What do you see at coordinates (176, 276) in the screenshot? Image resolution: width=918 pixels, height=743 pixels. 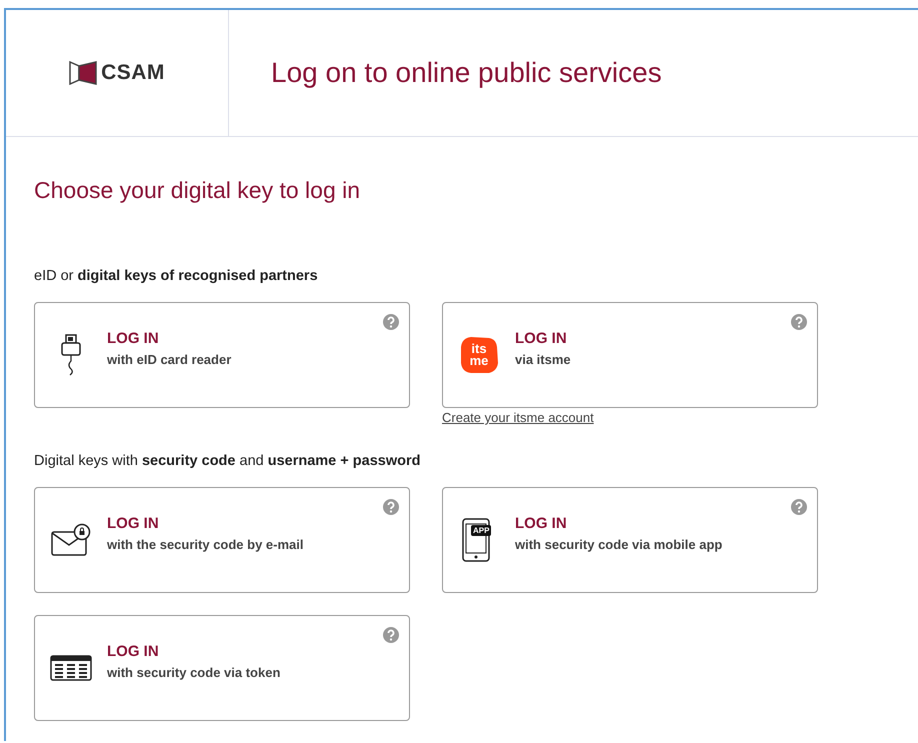 I see `group-title: eID or digital keys of recognised partners` at bounding box center [176, 276].